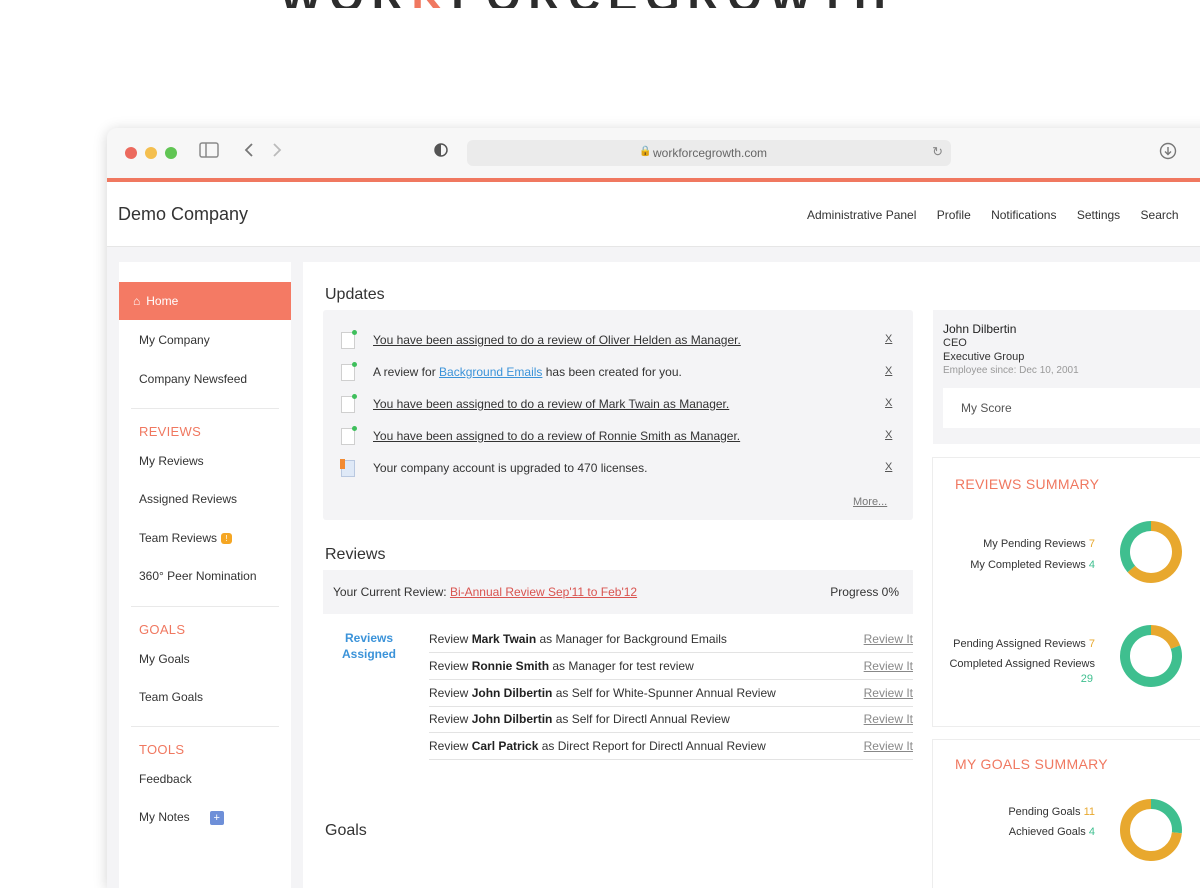 This screenshot has width=1200, height=888. What do you see at coordinates (986, 408) in the screenshot?
I see `my-score-label: My Score` at bounding box center [986, 408].